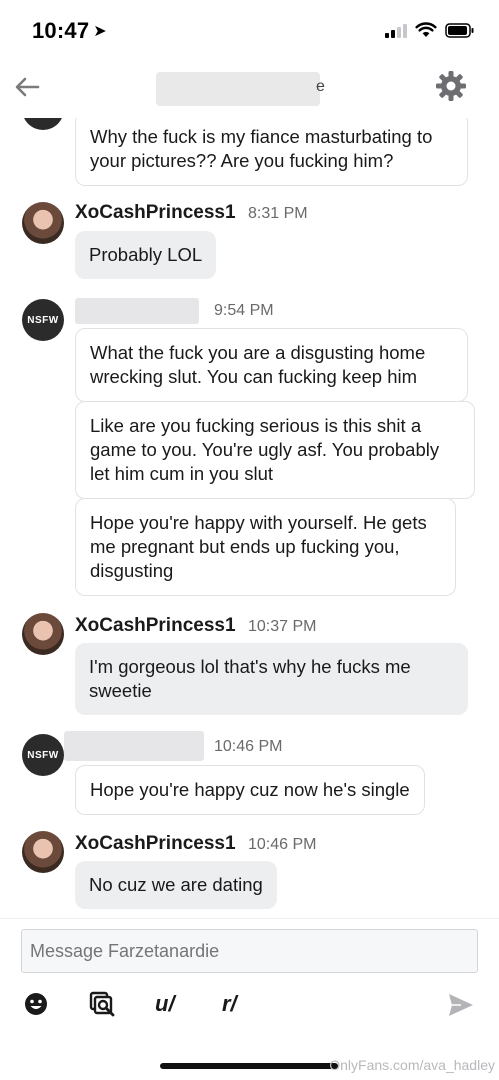 The height and width of the screenshot is (1080, 499). I want to click on chat-header: e, so click(249, 89).